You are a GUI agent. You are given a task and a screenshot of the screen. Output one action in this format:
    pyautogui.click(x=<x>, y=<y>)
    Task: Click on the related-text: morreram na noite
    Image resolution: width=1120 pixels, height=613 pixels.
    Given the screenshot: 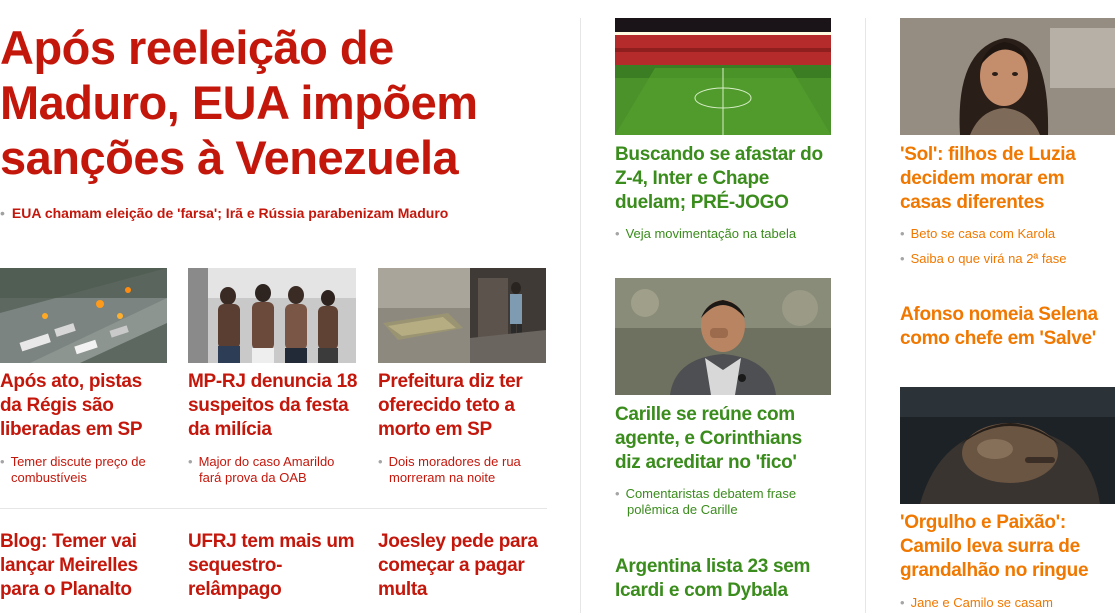 What is the action you would take?
    pyautogui.click(x=442, y=477)
    